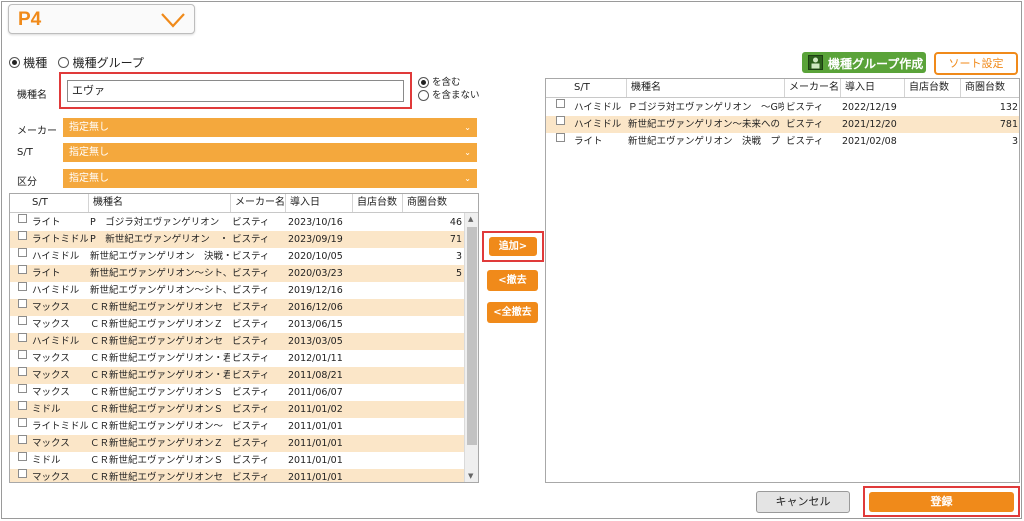 The image size is (1024, 521). What do you see at coordinates (237, 256) in the screenshot?
I see `table-row: ハイミドル 新世紀エヴァンゲリオン 決戦・ ビスティ 2020/10/05 3` at bounding box center [237, 256].